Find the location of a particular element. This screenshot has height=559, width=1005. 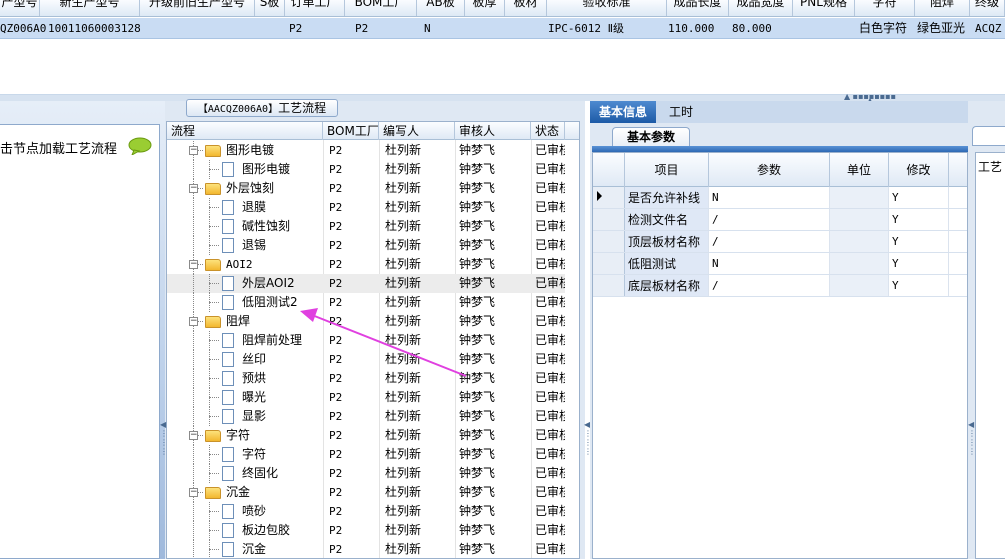

col-header-material: 板材 is located at coordinates (526, 8).